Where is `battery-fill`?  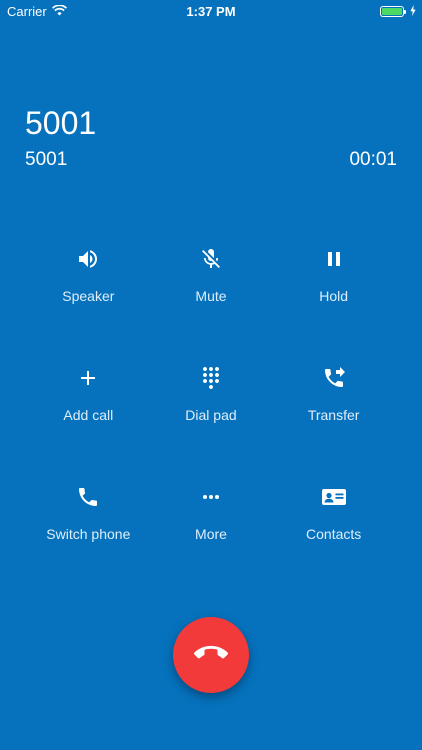 battery-fill is located at coordinates (392, 11).